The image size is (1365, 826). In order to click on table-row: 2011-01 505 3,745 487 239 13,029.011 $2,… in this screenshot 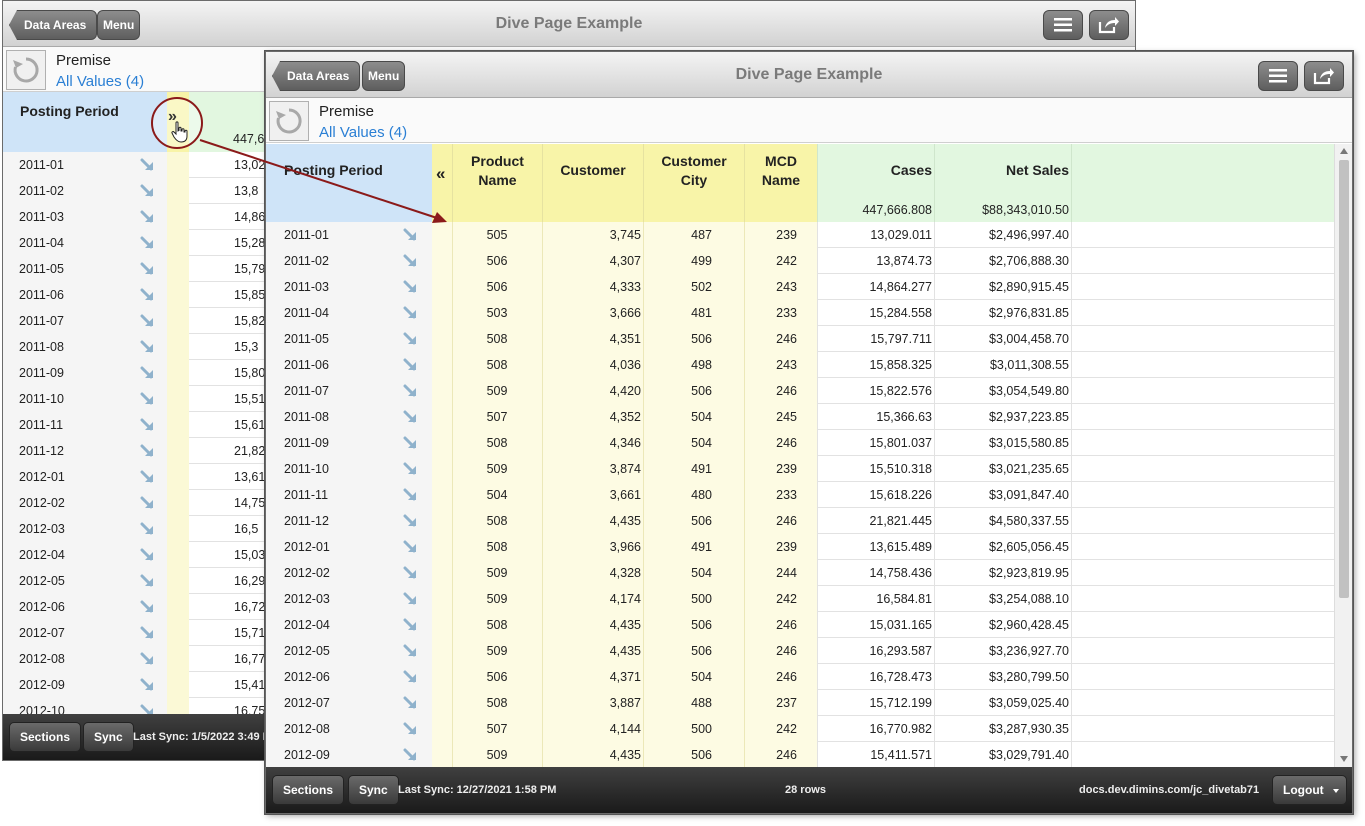, I will do `click(800, 235)`.